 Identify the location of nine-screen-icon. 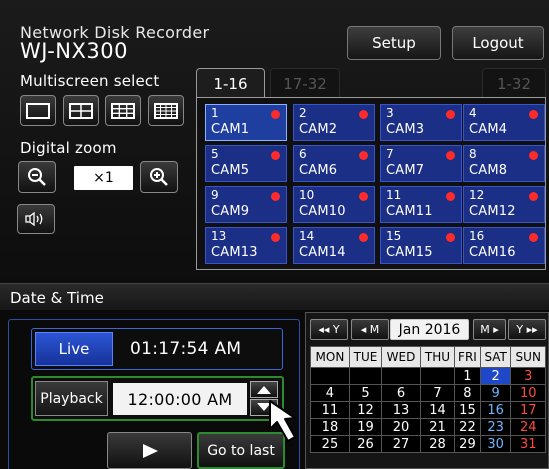
(123, 110).